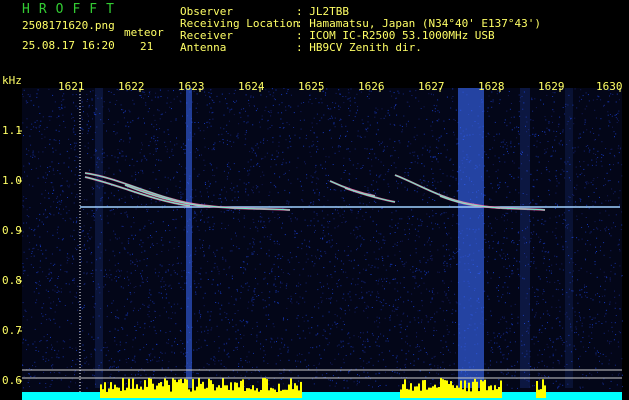  What do you see at coordinates (191, 86) in the screenshot?
I see `x-tick-label: 1623` at bounding box center [191, 86].